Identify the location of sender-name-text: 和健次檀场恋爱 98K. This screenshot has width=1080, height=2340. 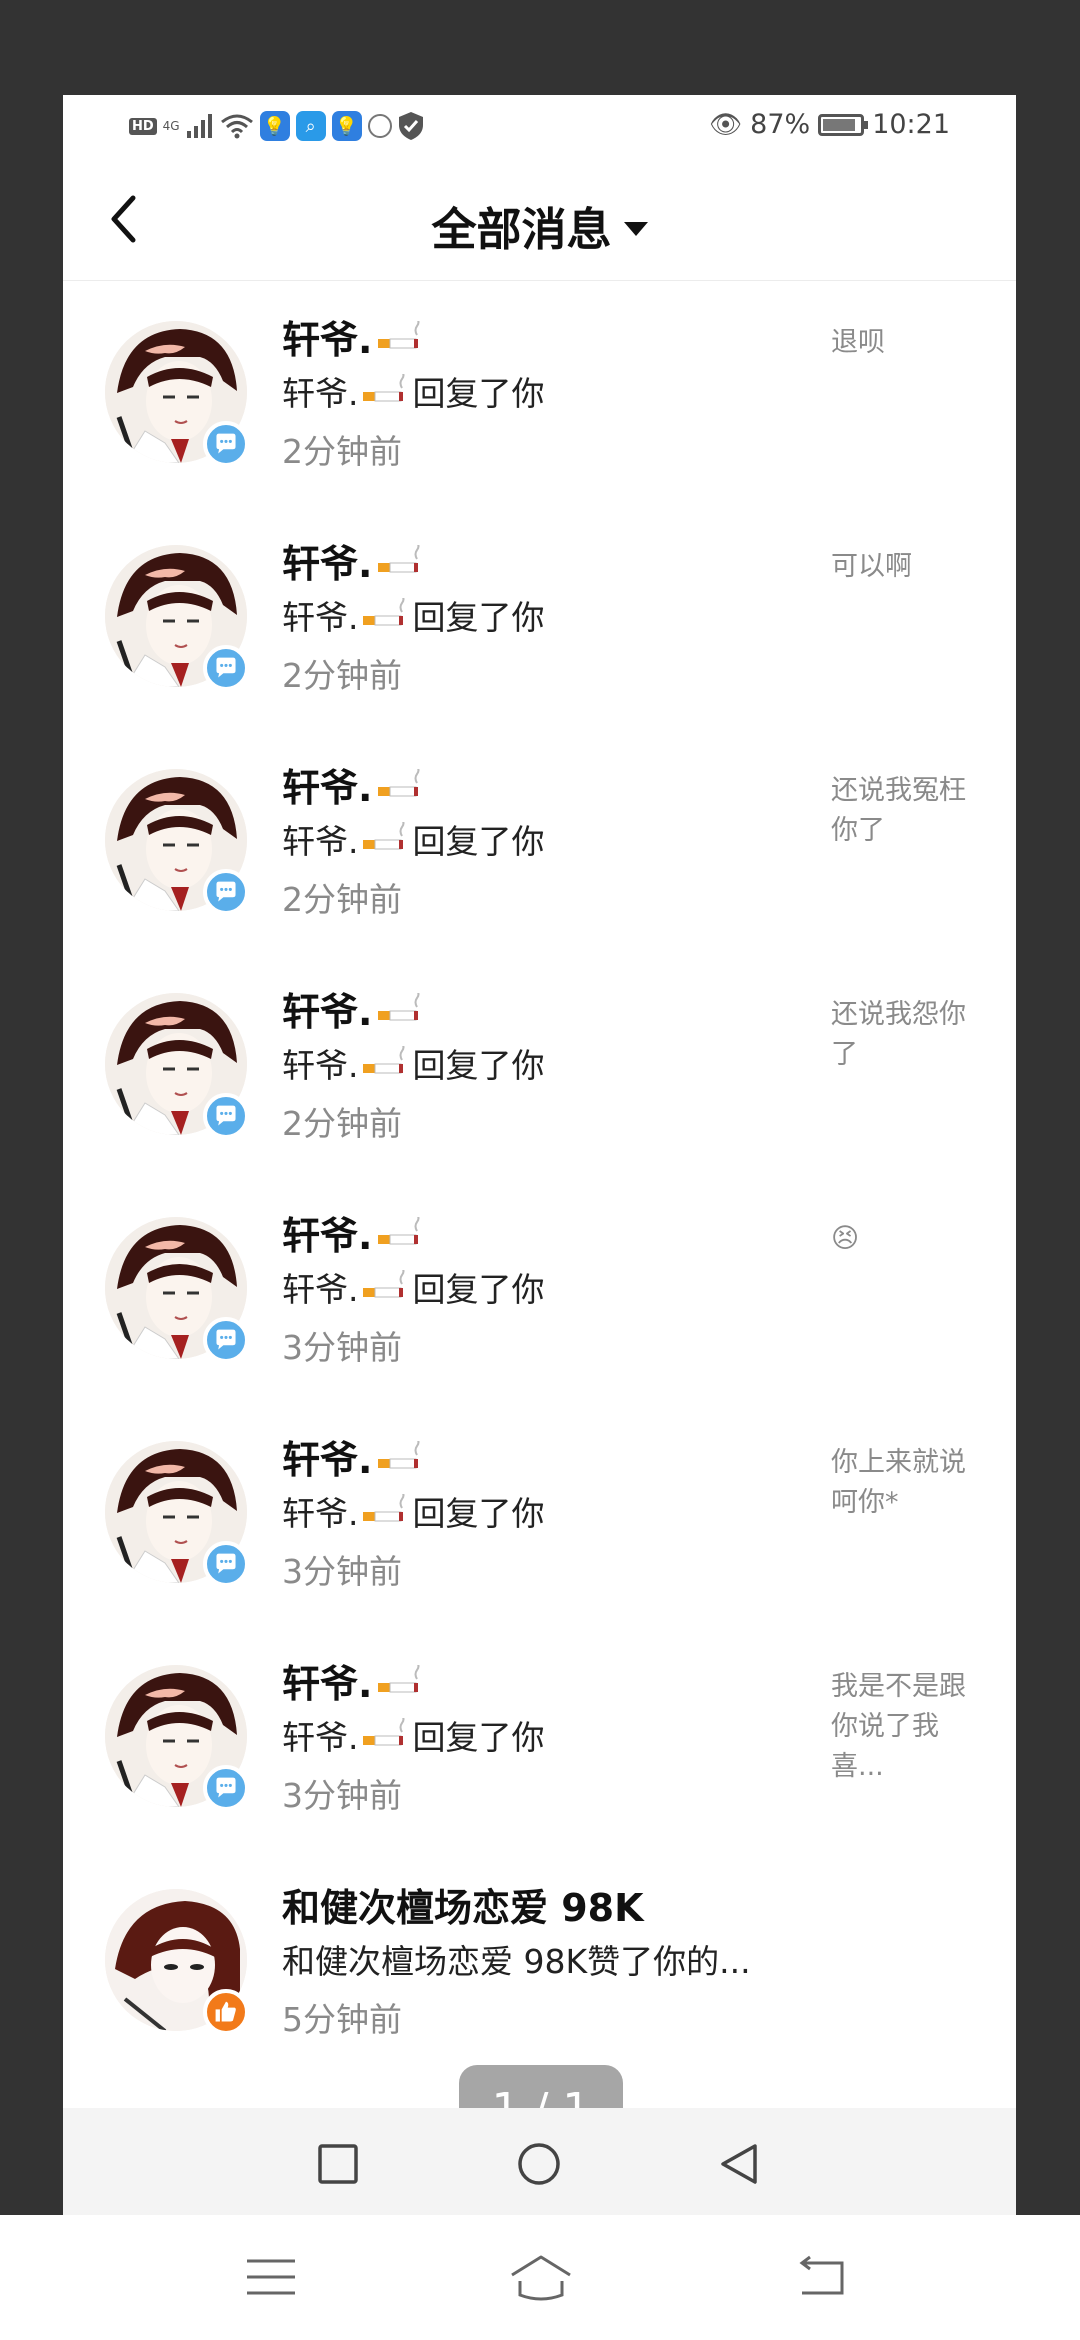
(463, 1908).